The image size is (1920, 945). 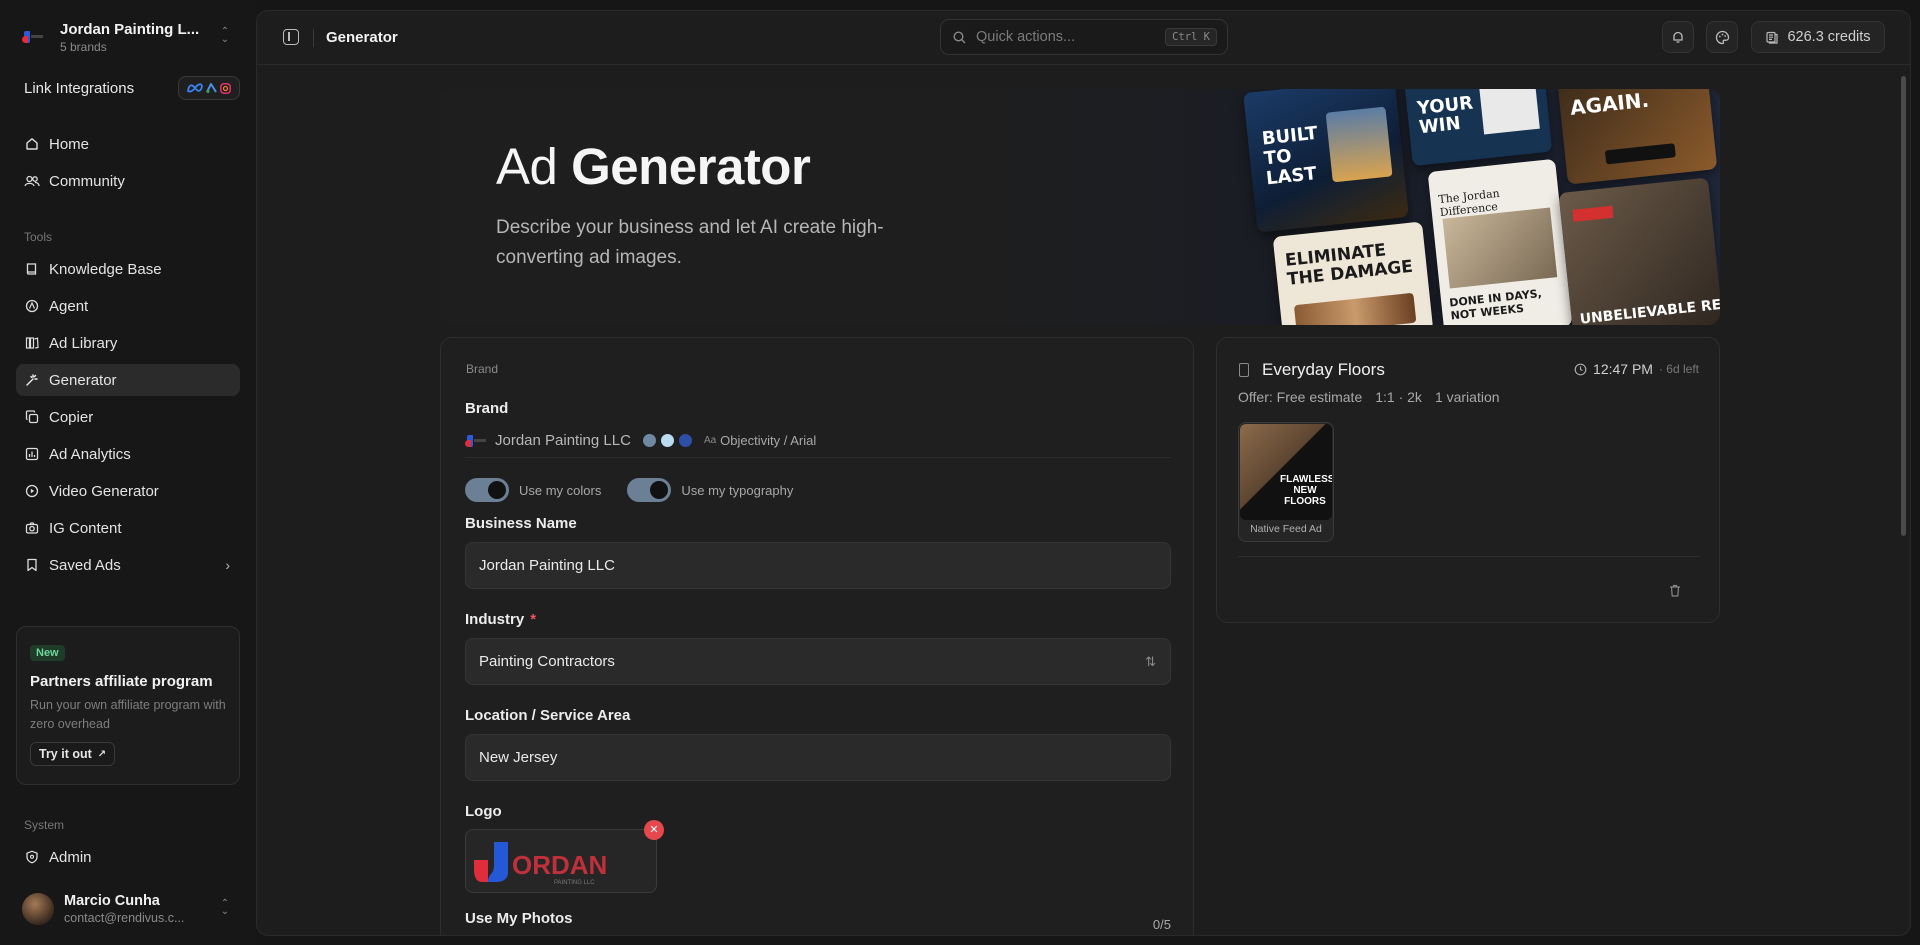 What do you see at coordinates (482, 369) in the screenshot?
I see `form-section-label: Brand` at bounding box center [482, 369].